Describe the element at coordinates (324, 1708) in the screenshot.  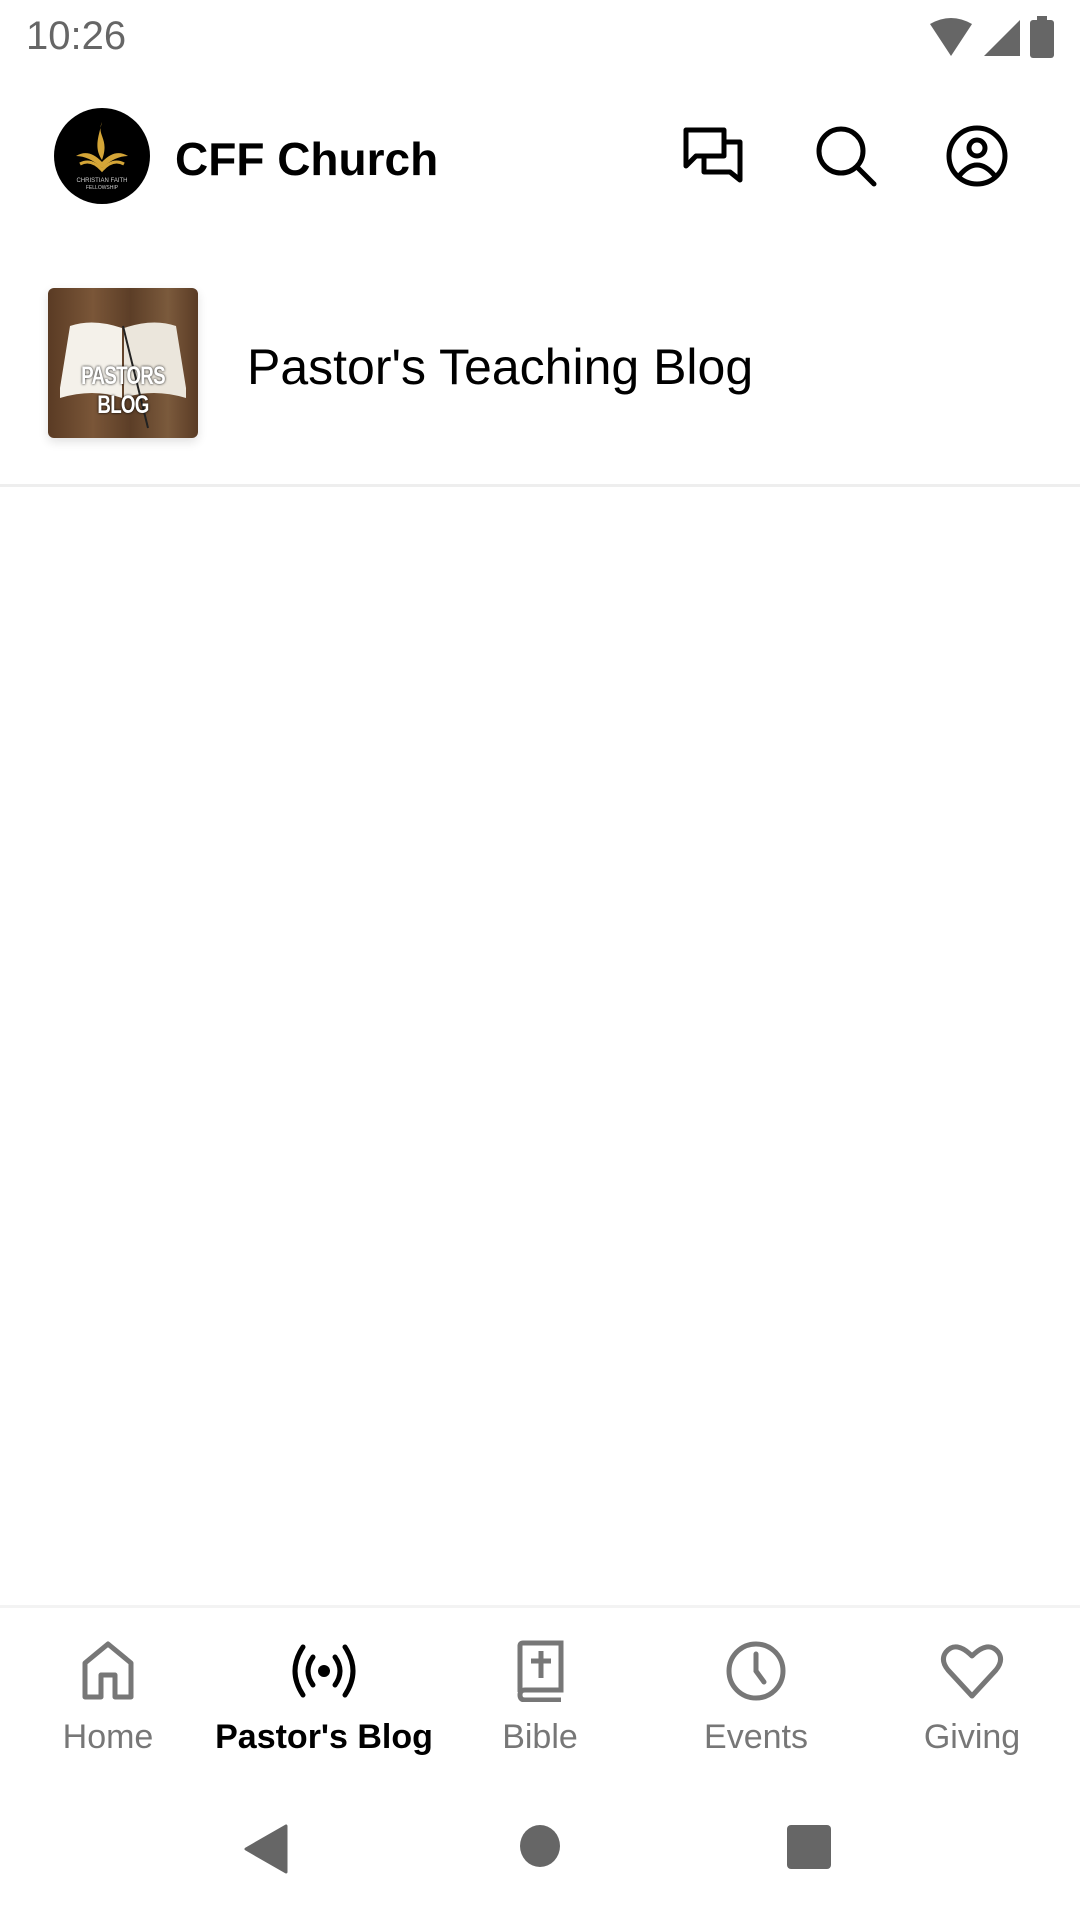
I see `nav-pastors-blog: Pastor's Blog` at that location.